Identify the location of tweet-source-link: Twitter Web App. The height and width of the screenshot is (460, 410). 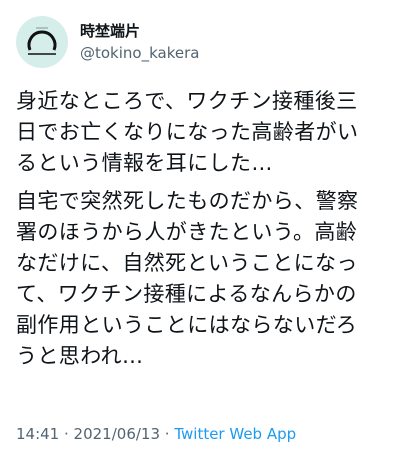
(235, 434).